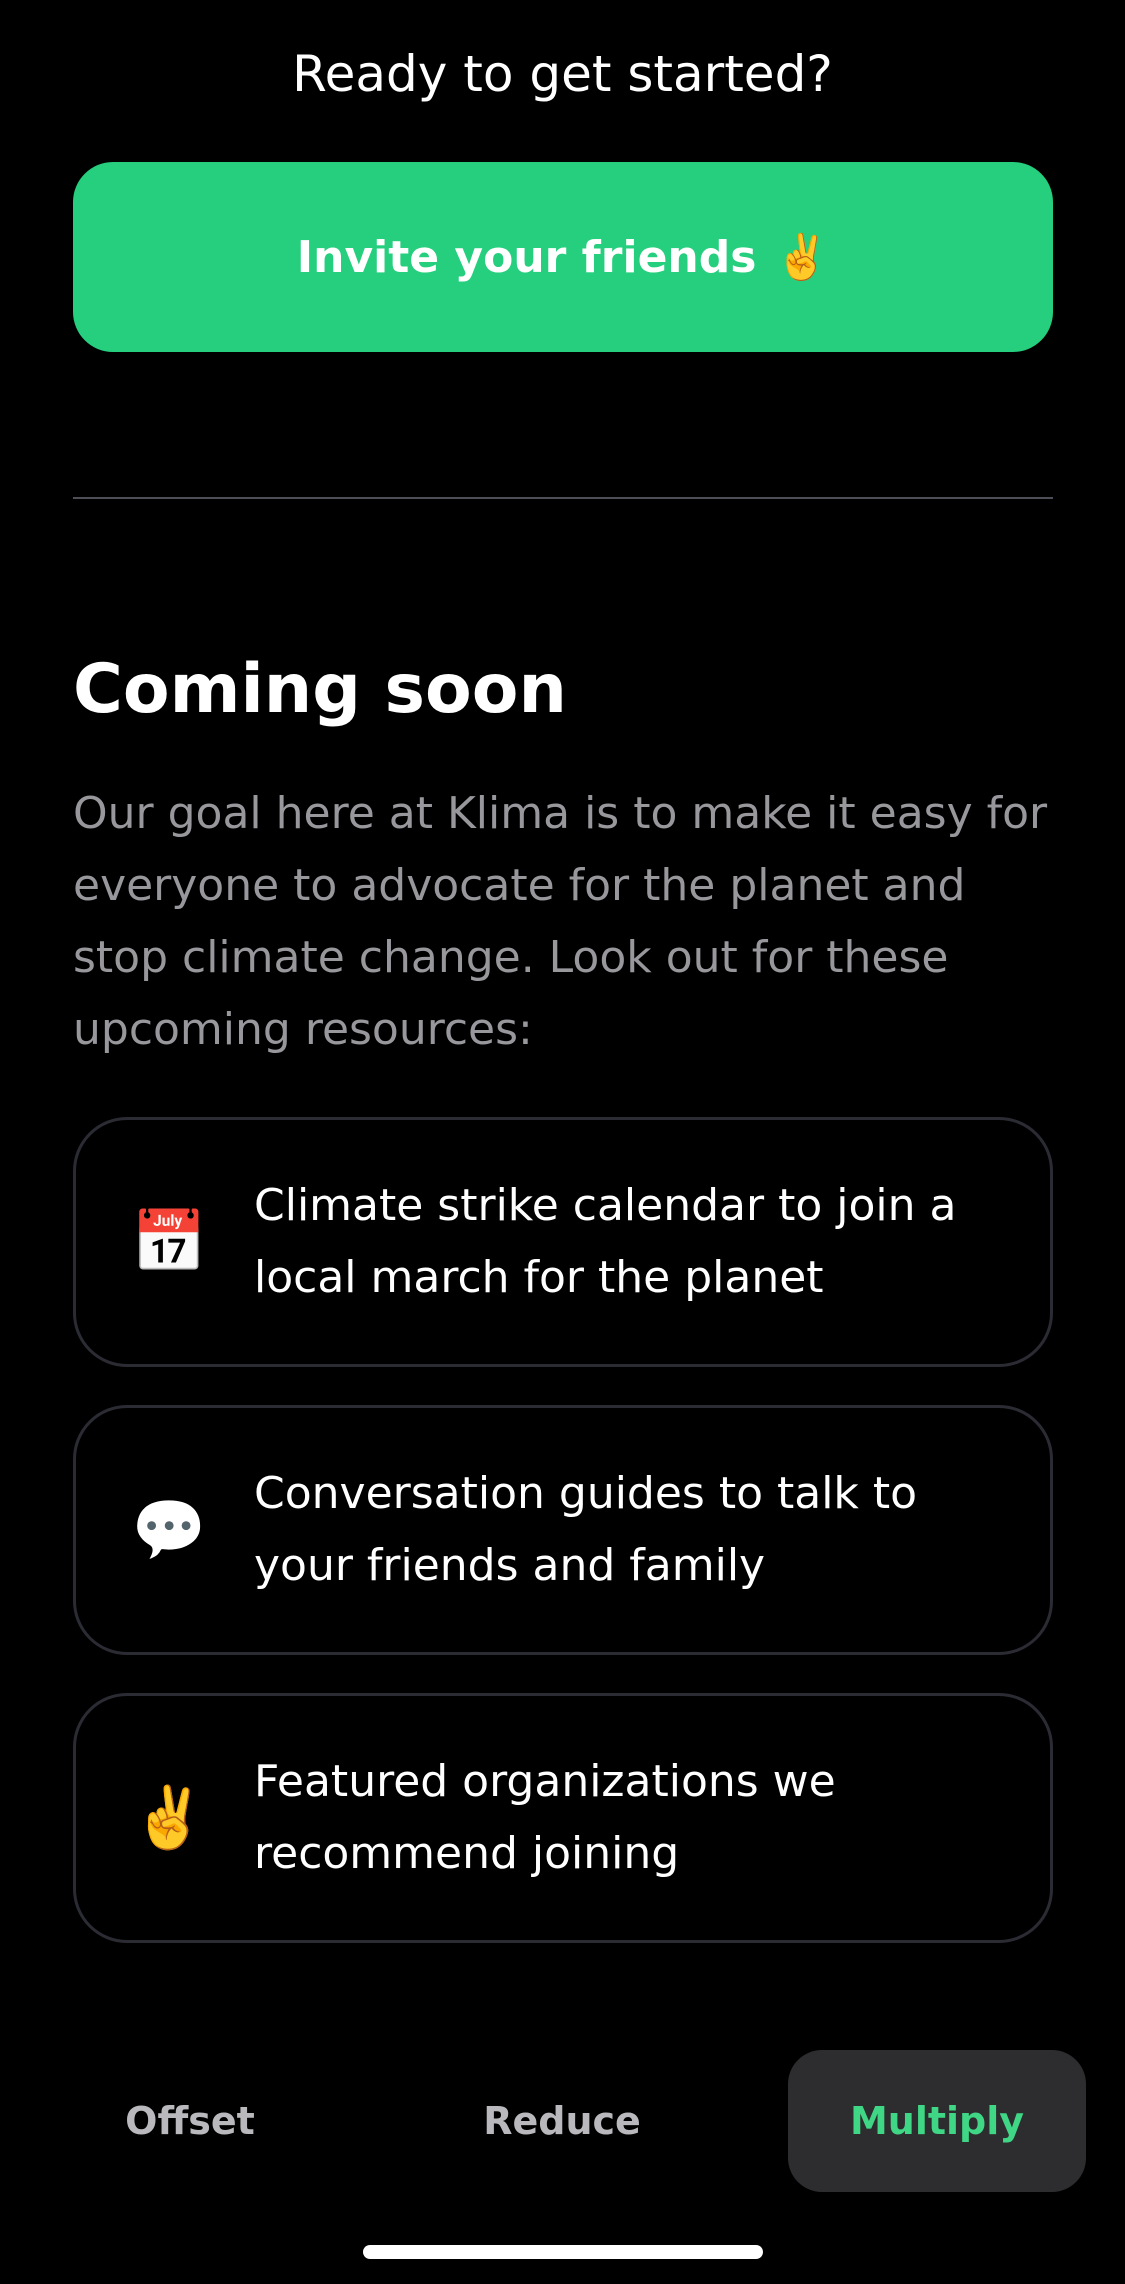 This screenshot has width=1125, height=2284. Describe the element at coordinates (563, 2252) in the screenshot. I see `home-indicator` at that location.